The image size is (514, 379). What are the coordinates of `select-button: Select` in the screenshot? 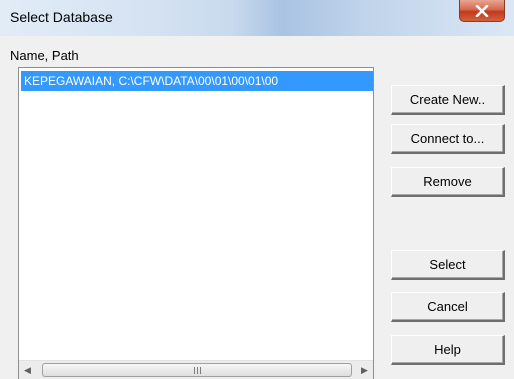 It's located at (448, 265).